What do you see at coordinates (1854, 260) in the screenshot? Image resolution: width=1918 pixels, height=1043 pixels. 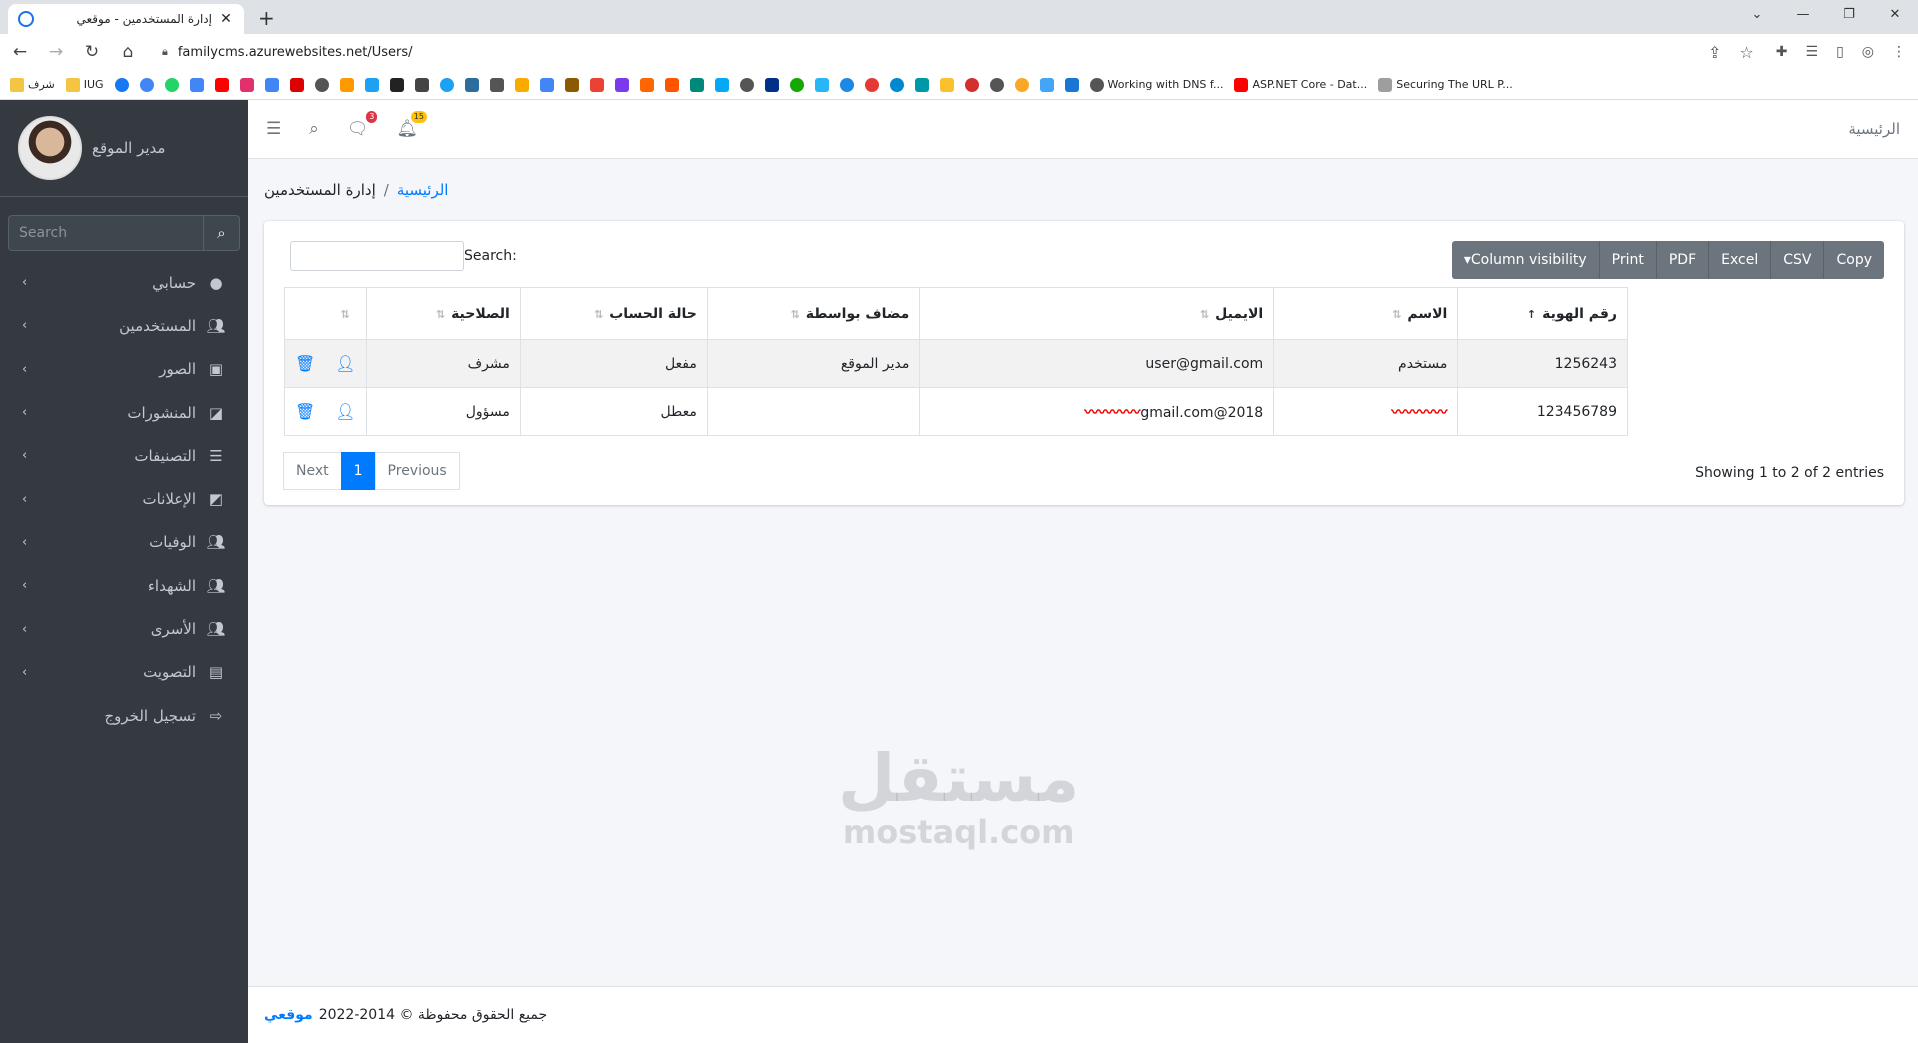 I see `copy-button: Copy` at bounding box center [1854, 260].